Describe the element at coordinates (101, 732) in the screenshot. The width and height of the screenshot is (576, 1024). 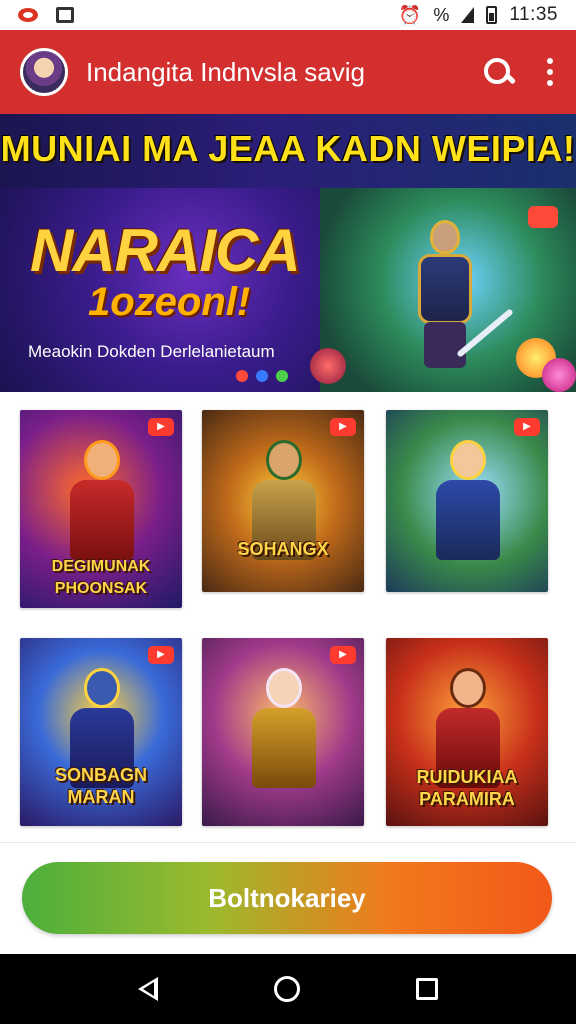
I see `game-card: ▶ SONBAGN MARAN` at that location.